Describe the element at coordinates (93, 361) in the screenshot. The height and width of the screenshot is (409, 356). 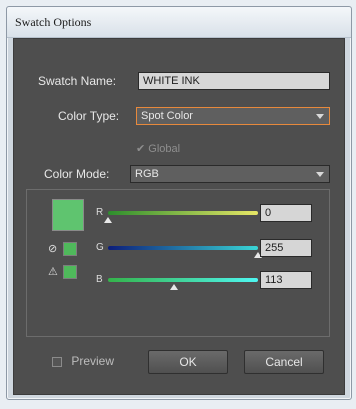
I see `preview-label: Preview` at that location.